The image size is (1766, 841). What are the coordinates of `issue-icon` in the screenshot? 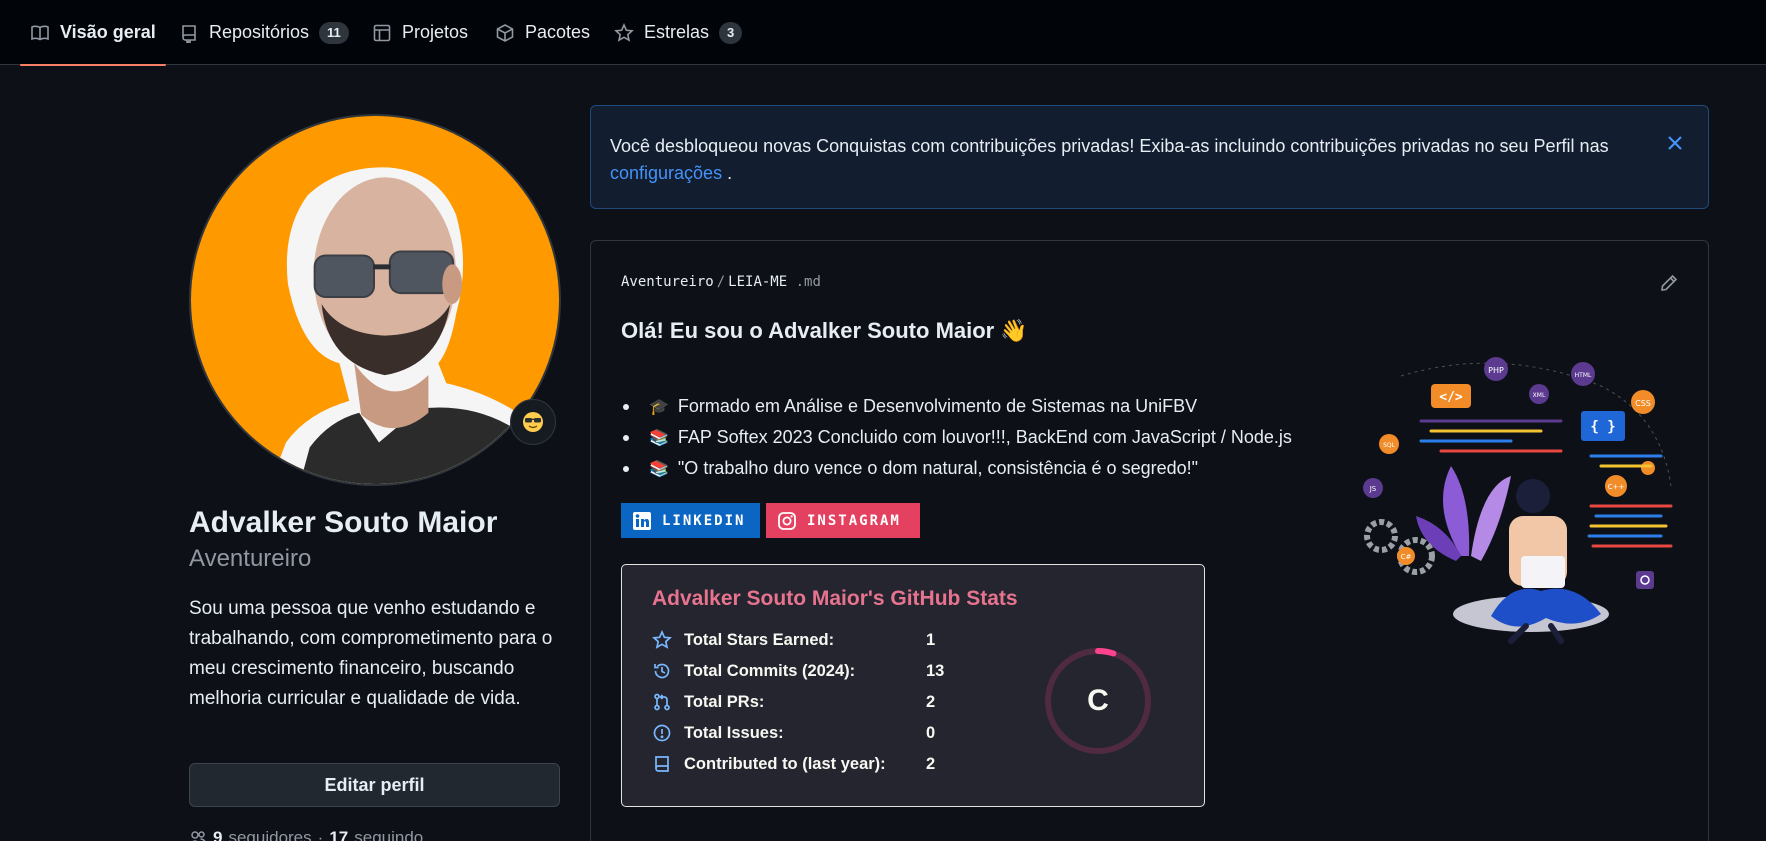 It's located at (662, 733).